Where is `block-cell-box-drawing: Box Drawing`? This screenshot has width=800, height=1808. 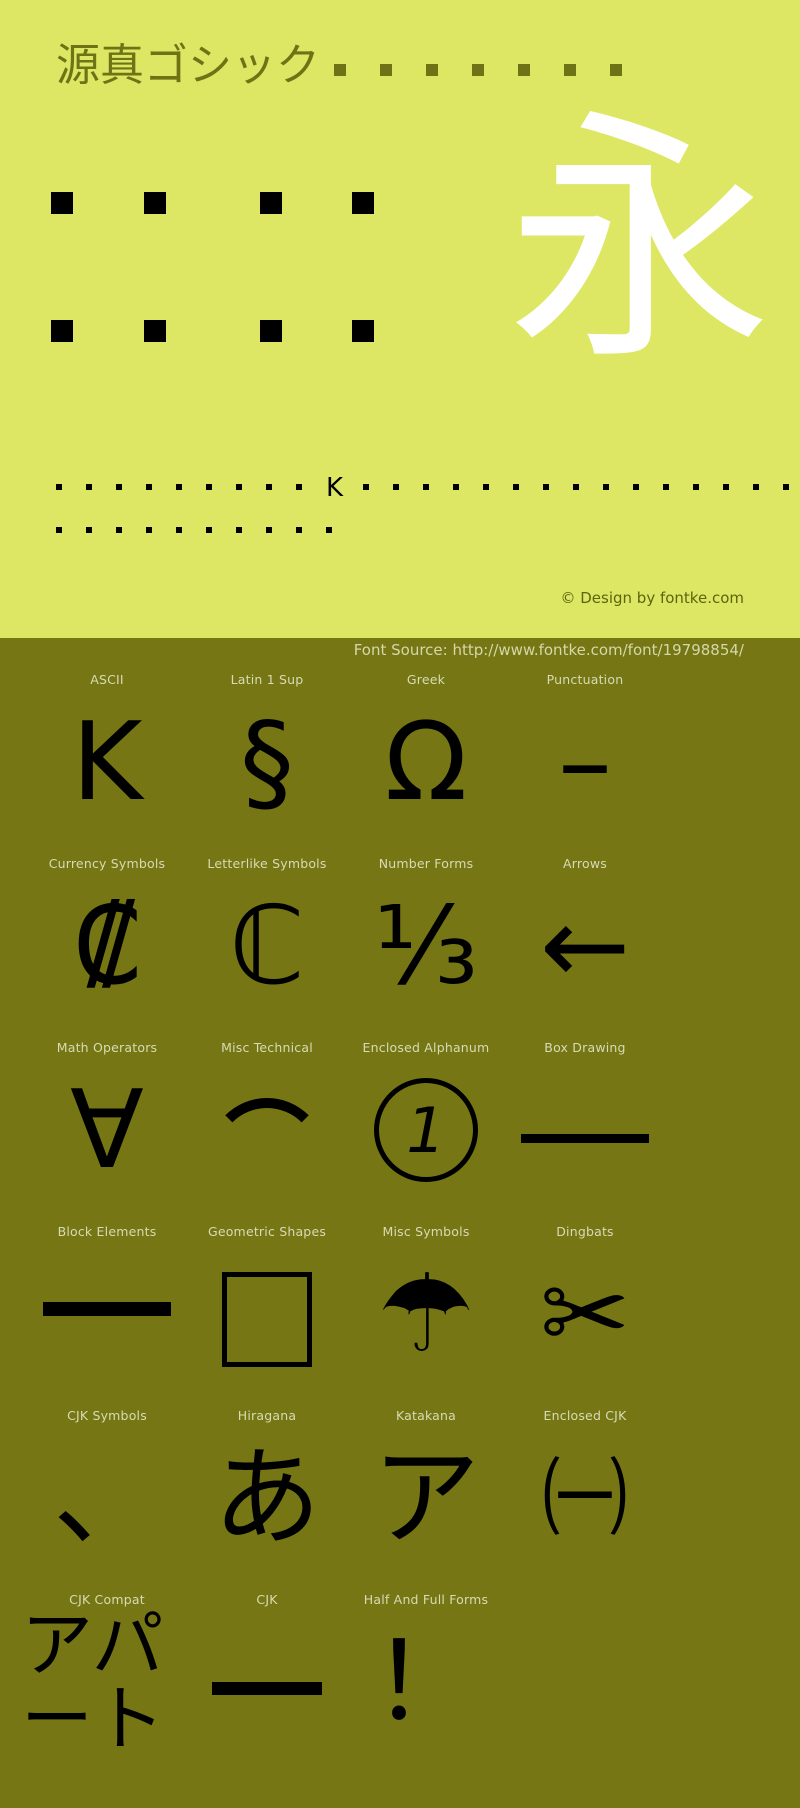 block-cell-box-drawing: Box Drawing is located at coordinates (585, 1126).